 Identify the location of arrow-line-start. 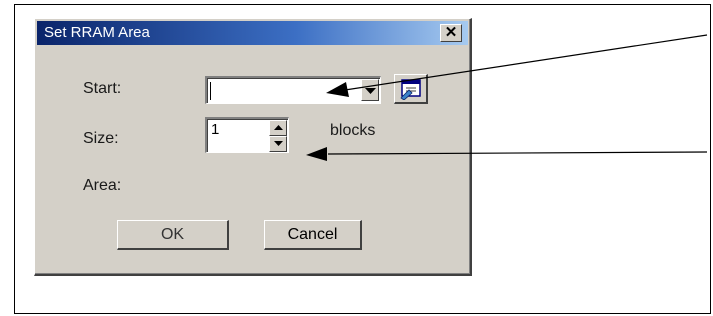
(526, 62).